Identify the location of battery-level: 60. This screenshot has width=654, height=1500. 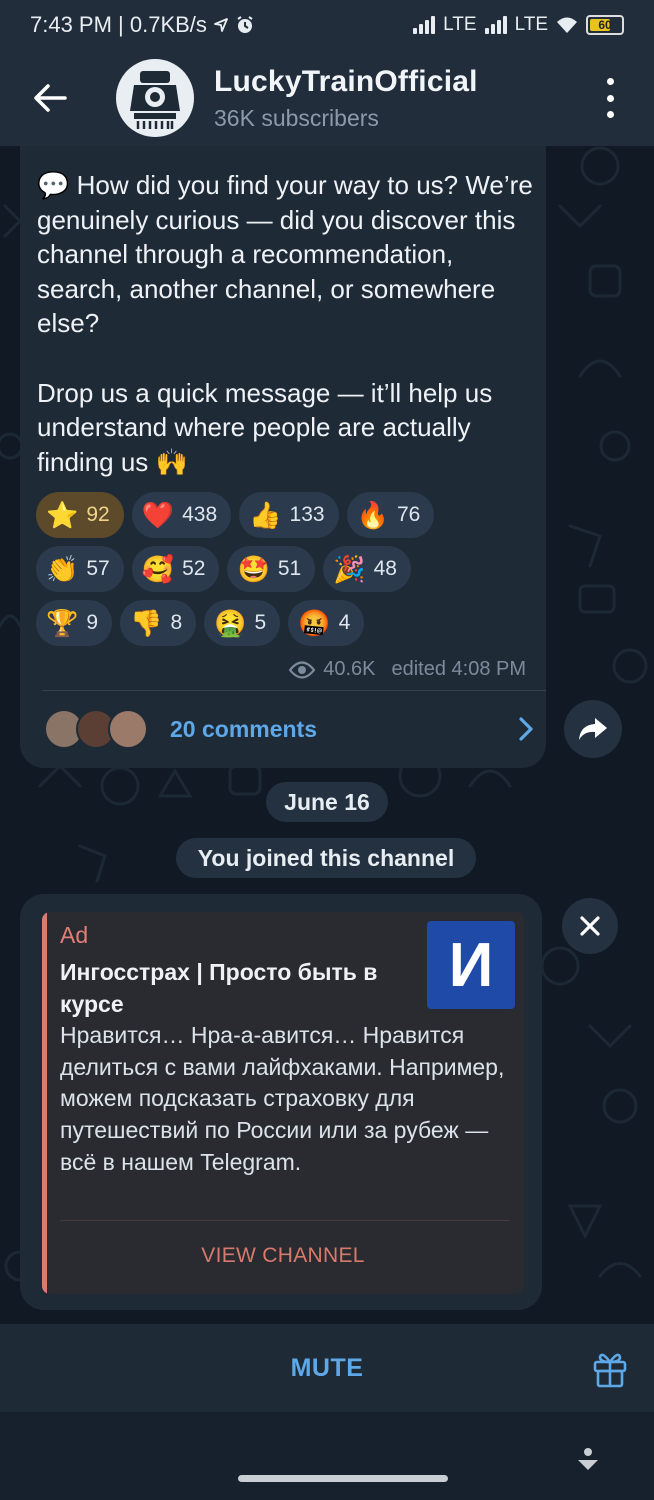
(605, 25).